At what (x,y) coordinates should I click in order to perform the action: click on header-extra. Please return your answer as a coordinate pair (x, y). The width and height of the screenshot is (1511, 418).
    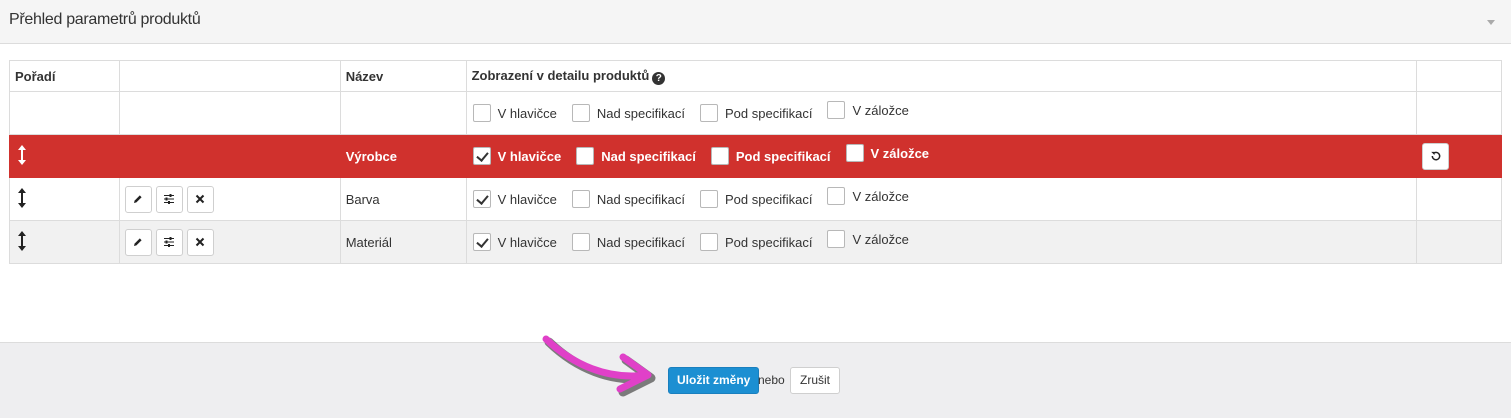
    Looking at the image, I should click on (1459, 76).